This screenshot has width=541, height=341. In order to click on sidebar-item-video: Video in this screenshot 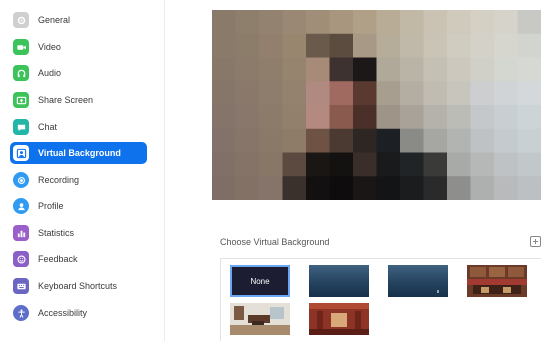, I will do `click(78, 47)`.